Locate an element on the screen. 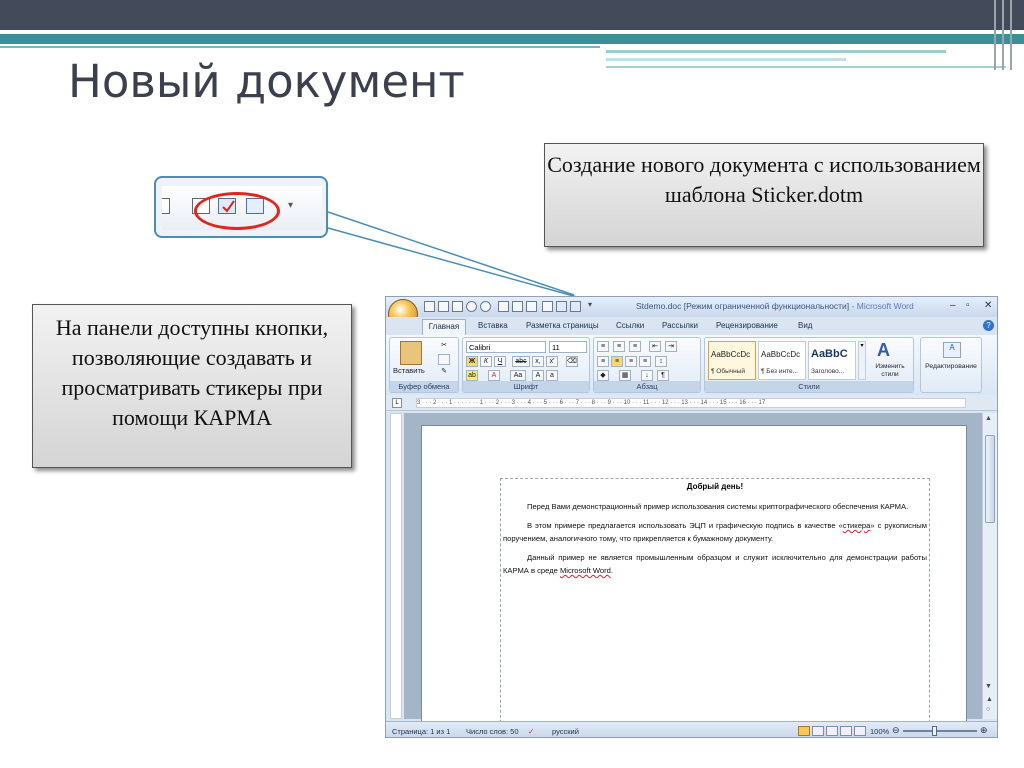  more-icon: ▾ is located at coordinates (290, 205).